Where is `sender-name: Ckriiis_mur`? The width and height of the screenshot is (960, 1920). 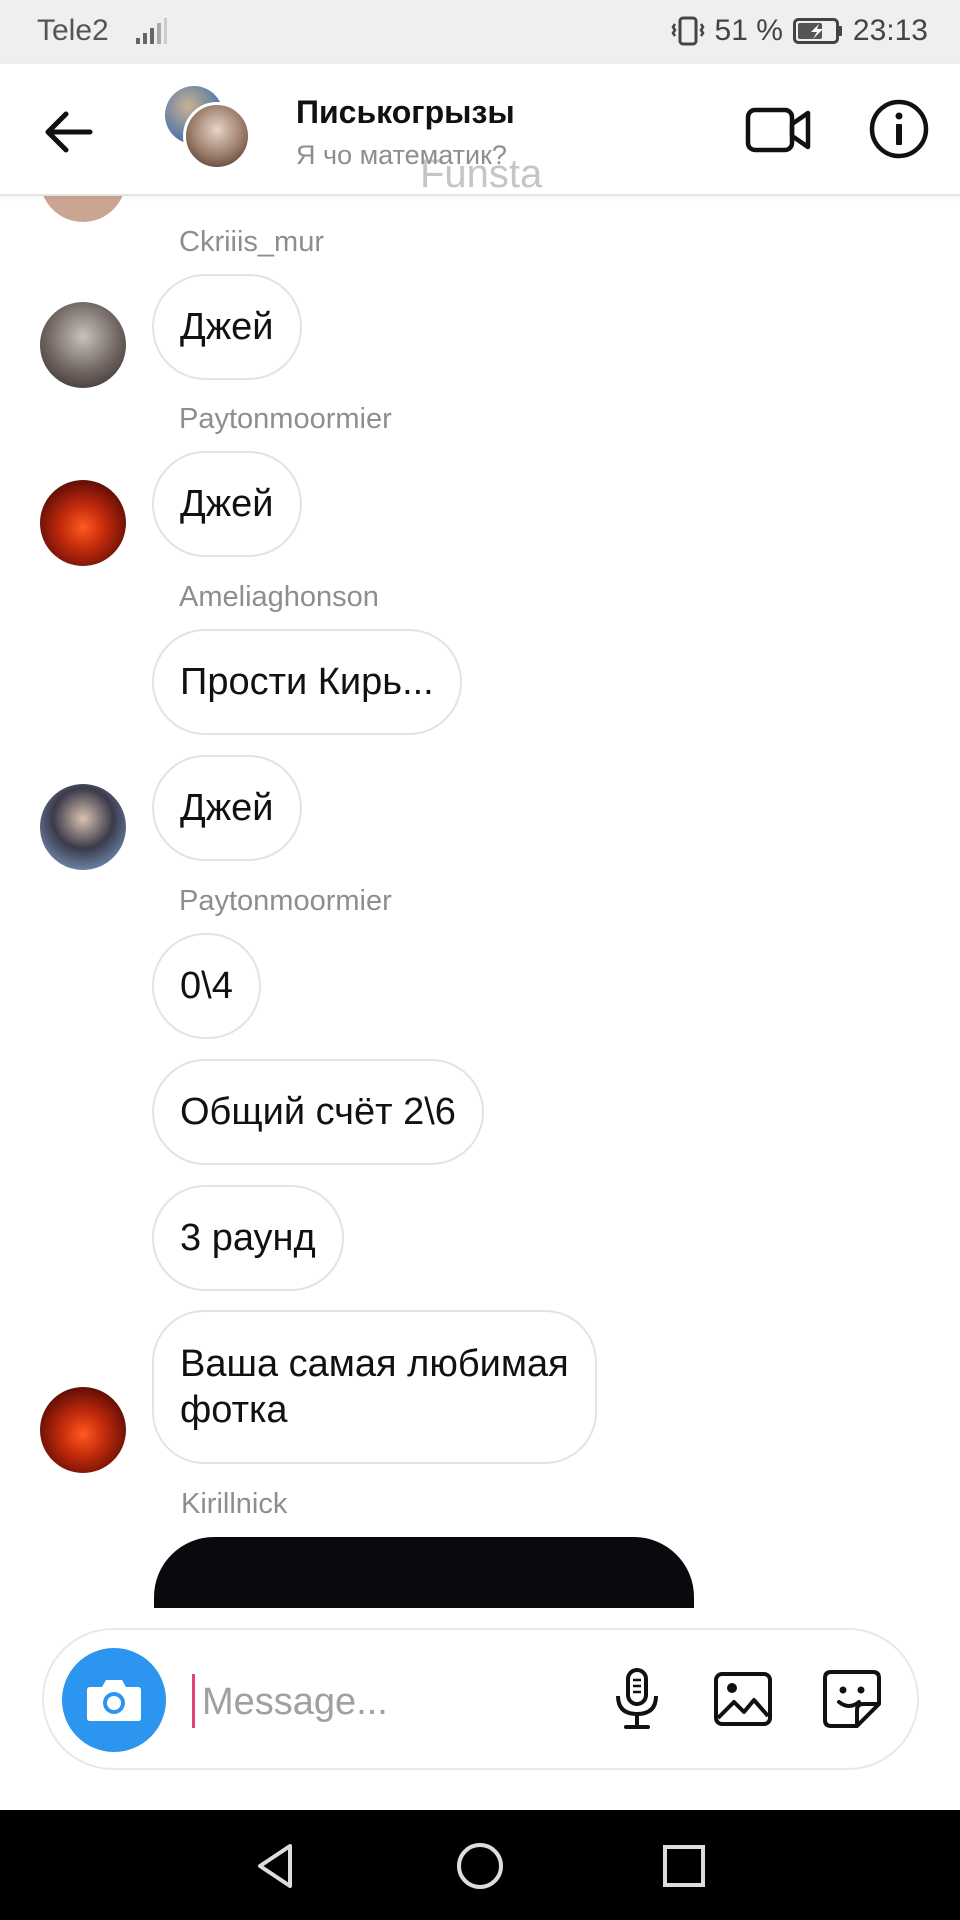
sender-name: Ckriiis_mur is located at coordinates (251, 242).